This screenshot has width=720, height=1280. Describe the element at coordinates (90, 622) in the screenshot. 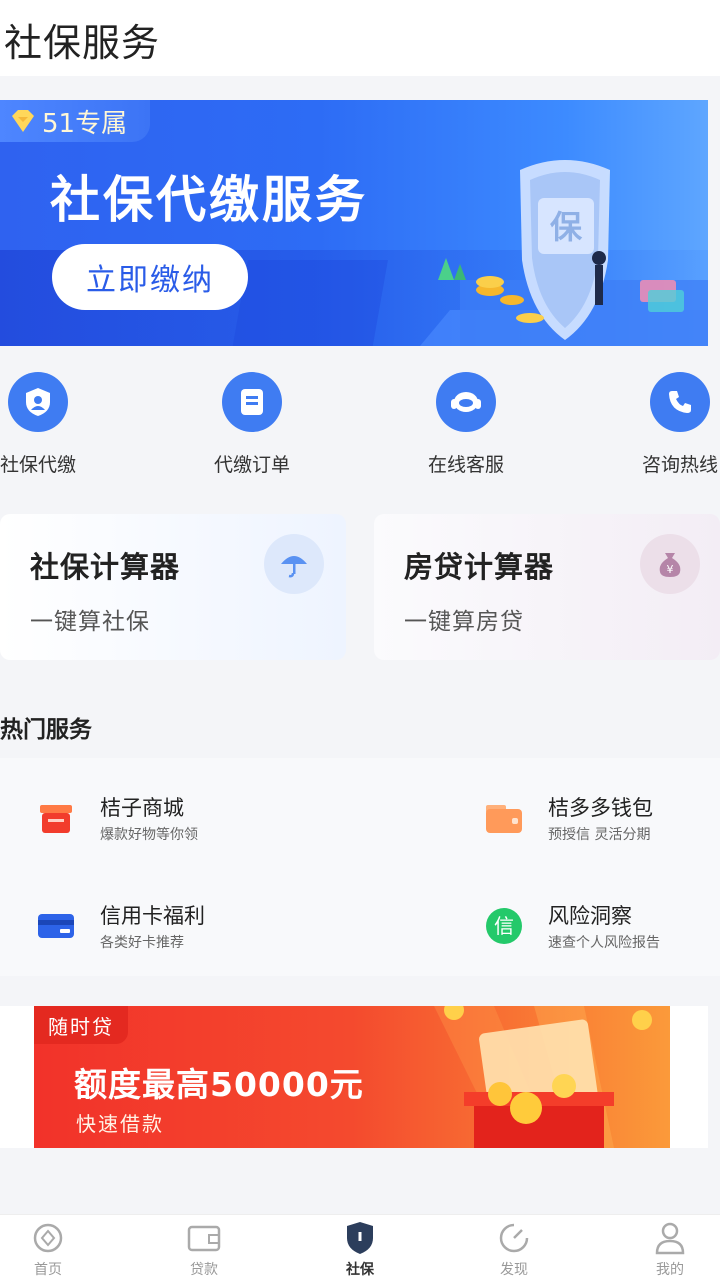

I see `calculator-subtitle: 一键算社保` at that location.